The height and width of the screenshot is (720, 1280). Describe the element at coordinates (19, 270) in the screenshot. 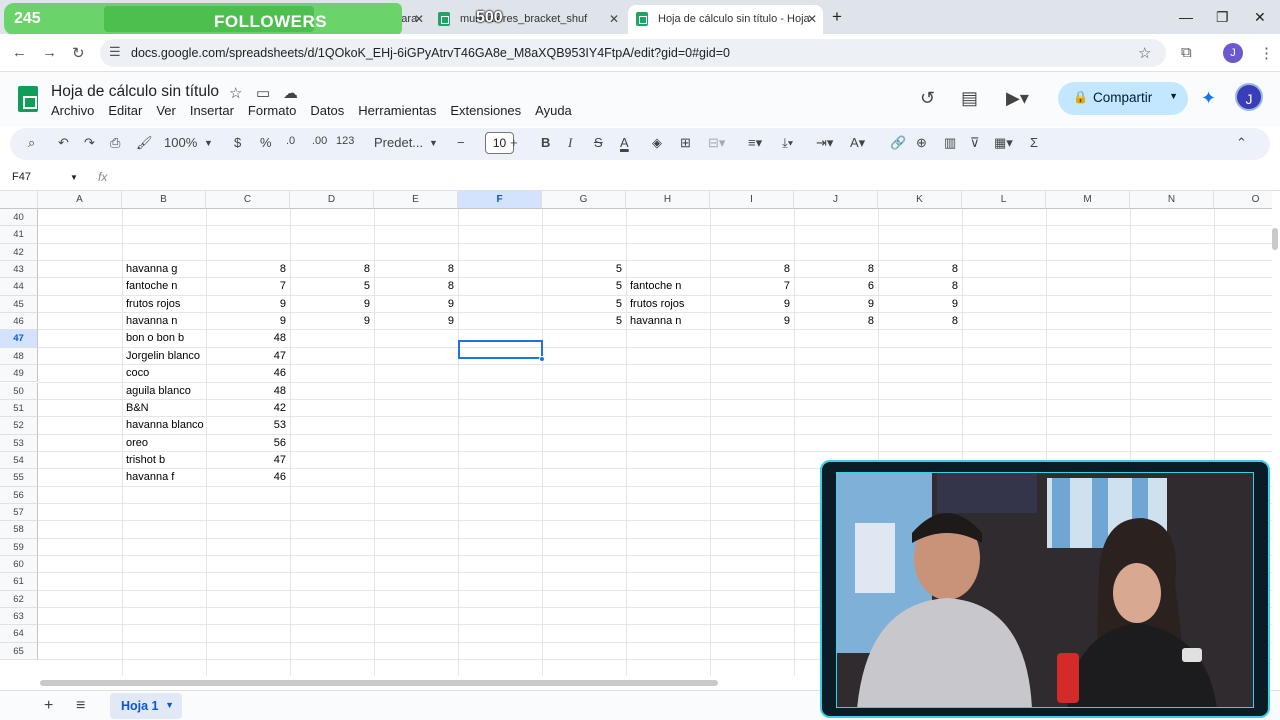

I see `row-header-43: 43` at that location.